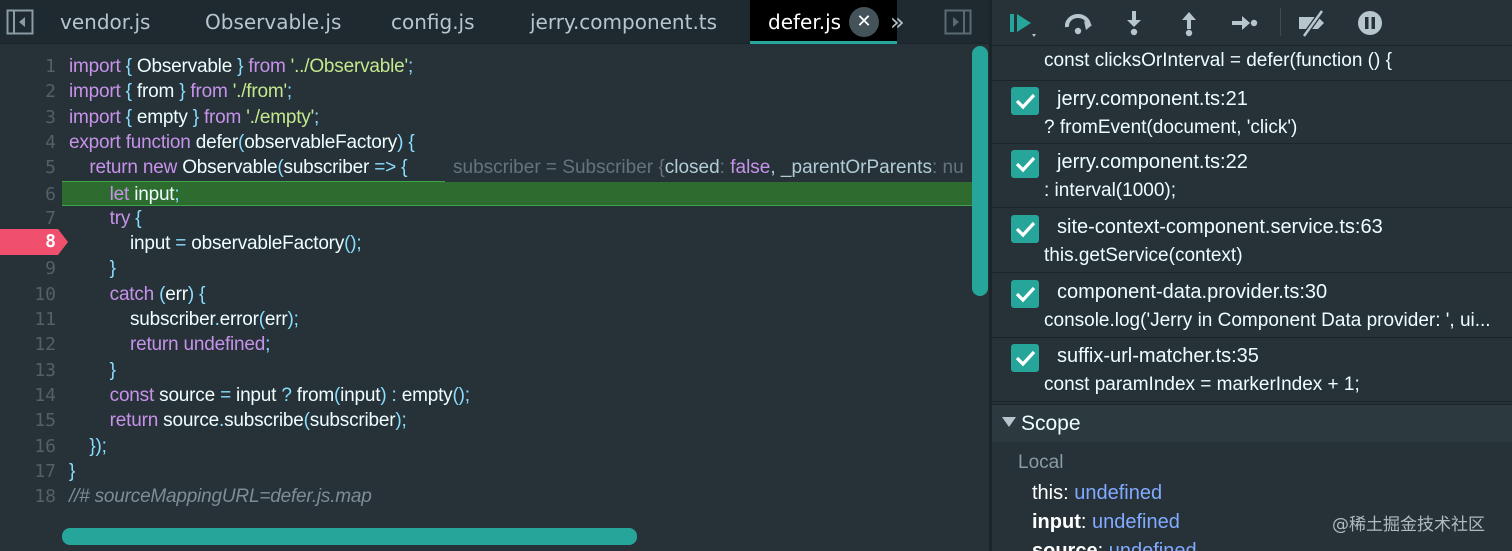  Describe the element at coordinates (1143, 255) in the screenshot. I see `breakpoint-code-snippet: this.getService(context)` at that location.